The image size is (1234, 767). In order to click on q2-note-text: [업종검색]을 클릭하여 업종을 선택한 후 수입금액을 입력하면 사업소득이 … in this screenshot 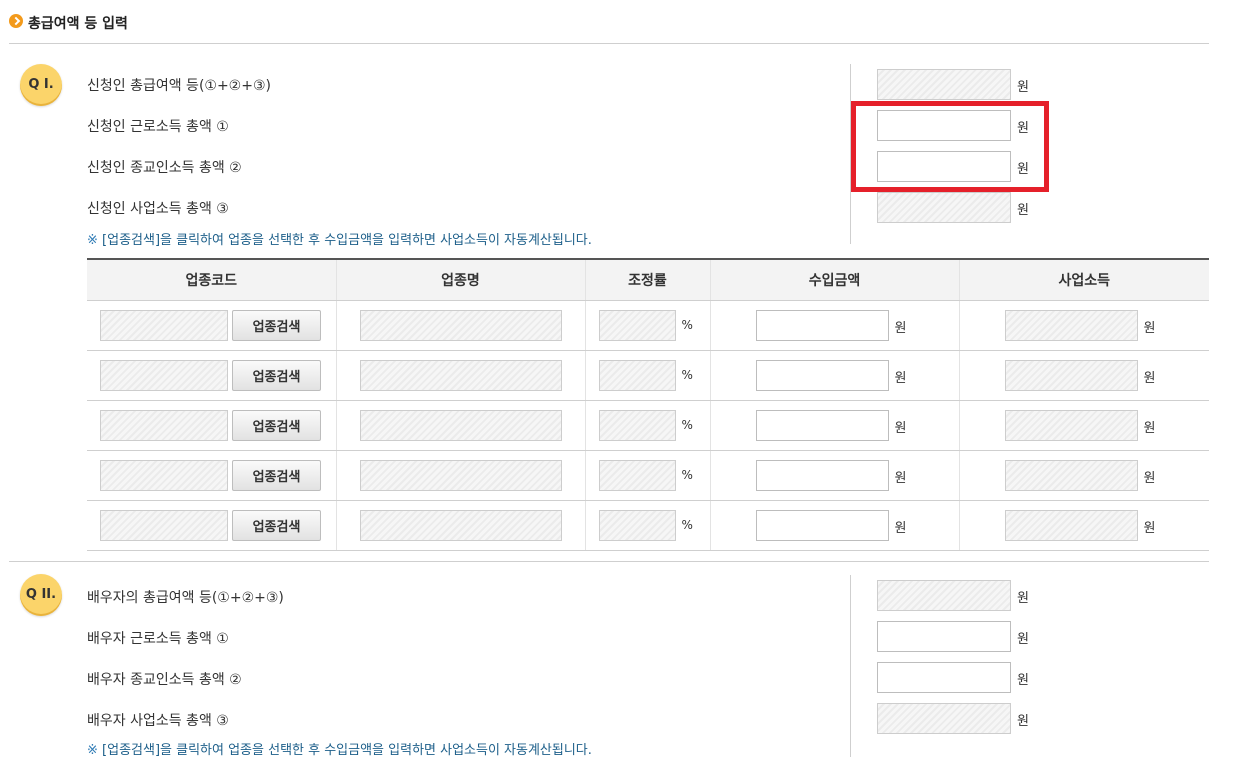, I will do `click(347, 750)`.